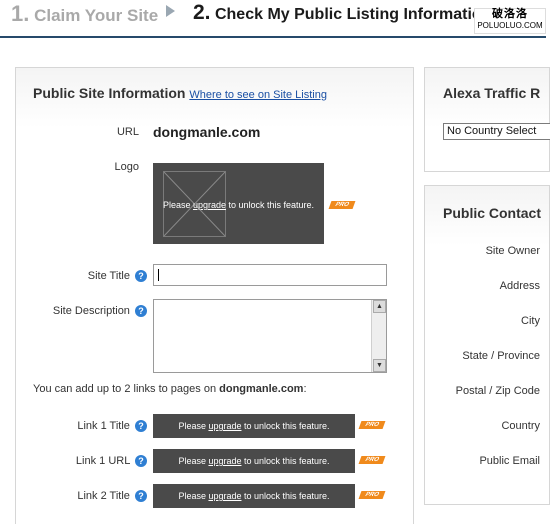 The image size is (550, 524). What do you see at coordinates (126, 167) in the screenshot?
I see `logo-label: Logo` at bounding box center [126, 167].